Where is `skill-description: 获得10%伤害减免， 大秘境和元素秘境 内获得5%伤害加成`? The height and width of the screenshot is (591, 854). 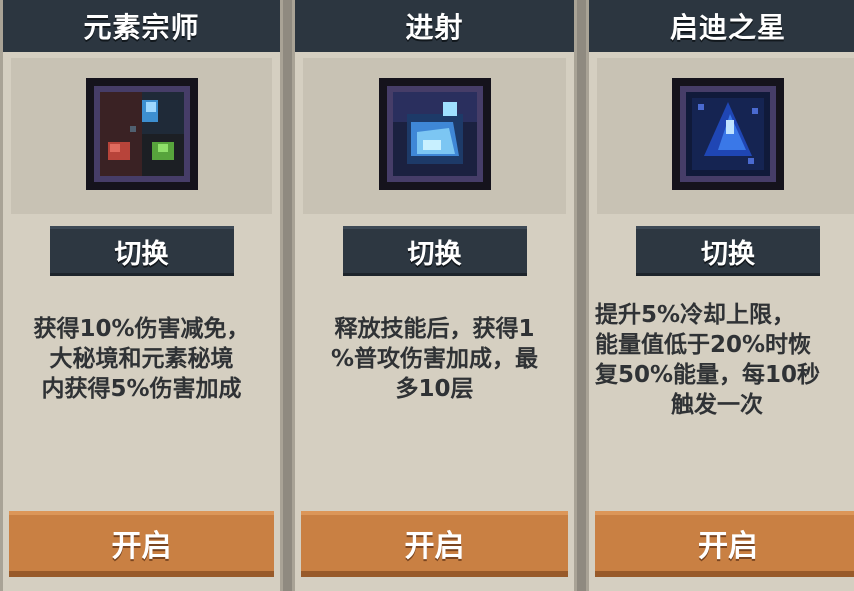 skill-description: 获得10%伤害减免， 大秘境和元素秘境 内获得5%伤害加成 is located at coordinates (141, 359).